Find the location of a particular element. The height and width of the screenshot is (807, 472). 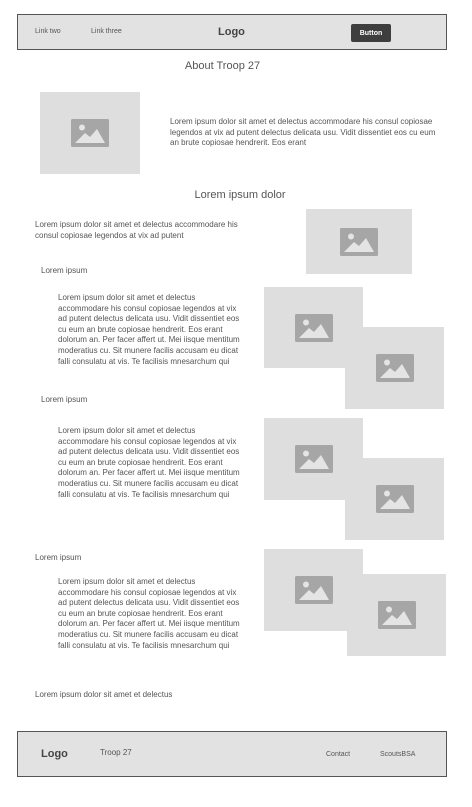

nav-link-three: Link three is located at coordinates (106, 31).